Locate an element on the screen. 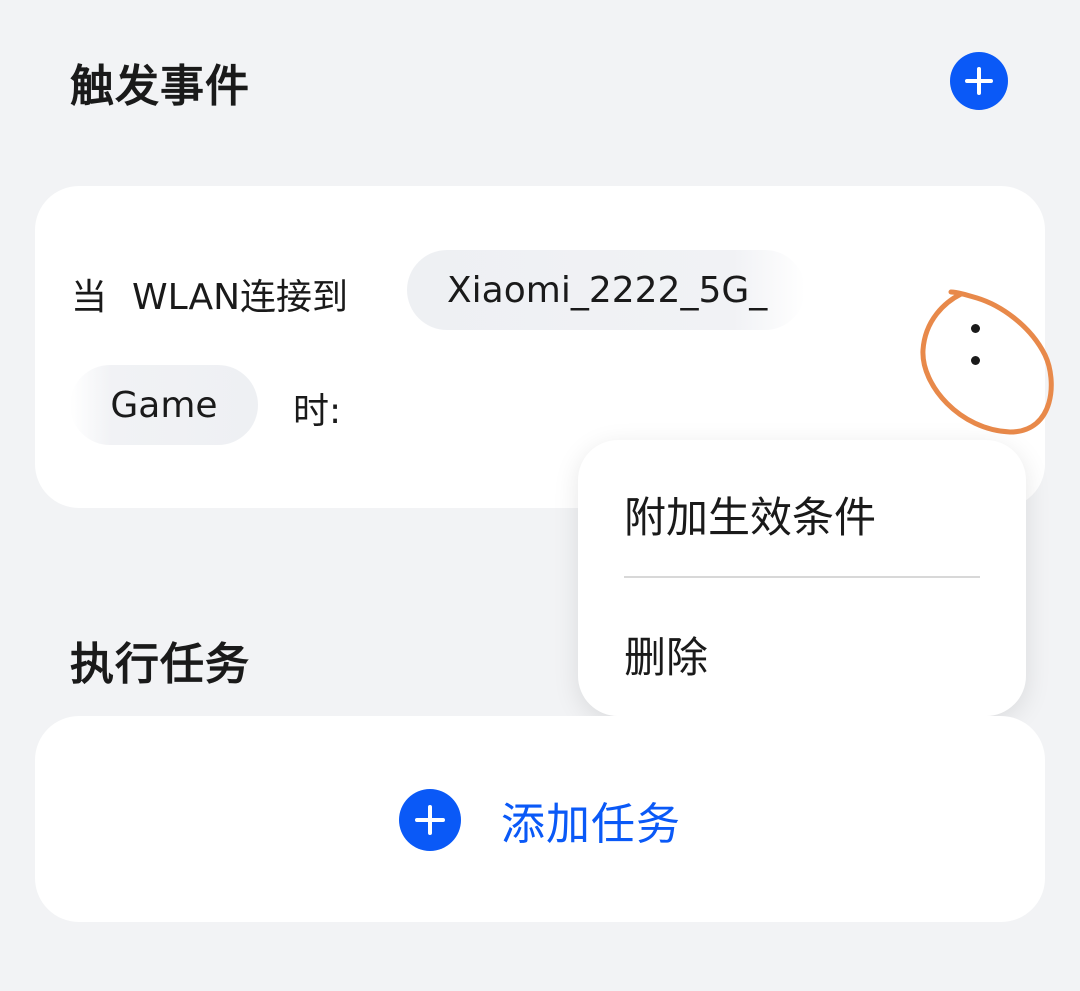  task-section-title: 执行任务 is located at coordinates (160, 664).